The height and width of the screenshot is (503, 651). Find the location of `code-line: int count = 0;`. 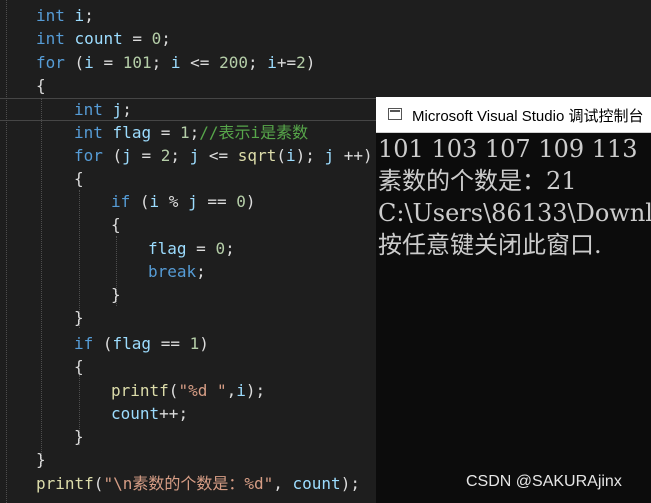

code-line: int count = 0; is located at coordinates (103, 38).